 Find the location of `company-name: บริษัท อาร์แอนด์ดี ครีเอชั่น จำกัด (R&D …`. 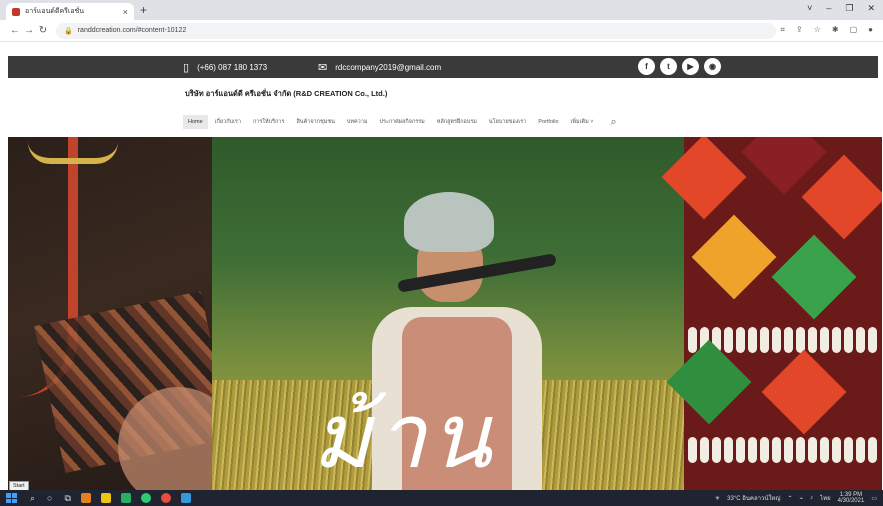

company-name: บริษัท อาร์แอนด์ดี ครีเอชั่น จำกัด (R&D … is located at coordinates (286, 94).